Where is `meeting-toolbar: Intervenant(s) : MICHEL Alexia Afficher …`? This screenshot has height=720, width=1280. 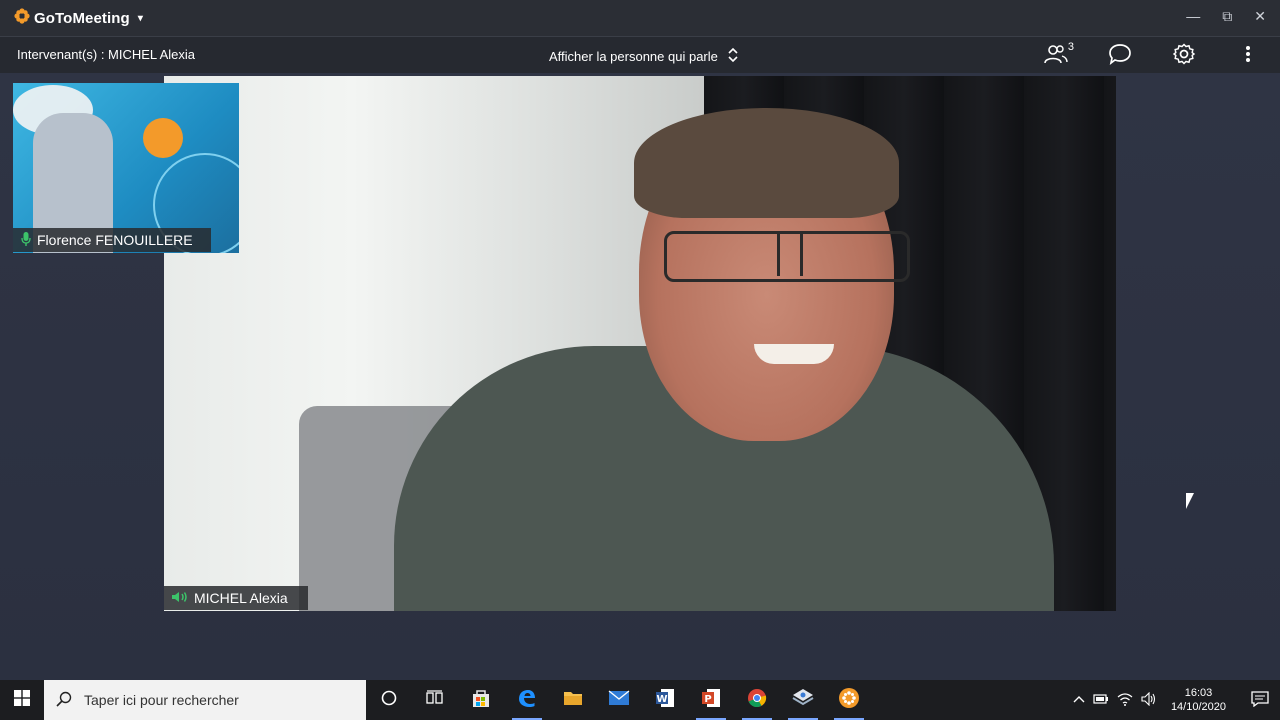
meeting-toolbar: Intervenant(s) : MICHEL Alexia Afficher … is located at coordinates (640, 54).